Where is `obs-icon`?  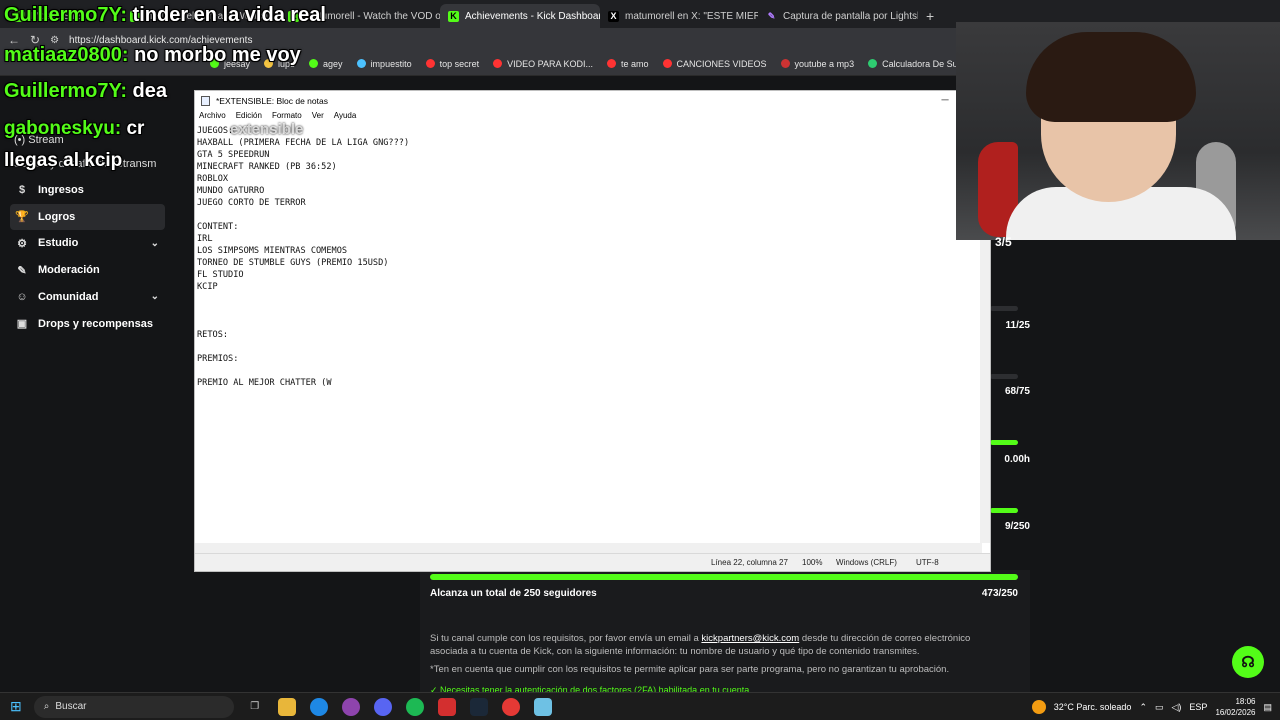 obs-icon is located at coordinates (510, 706).